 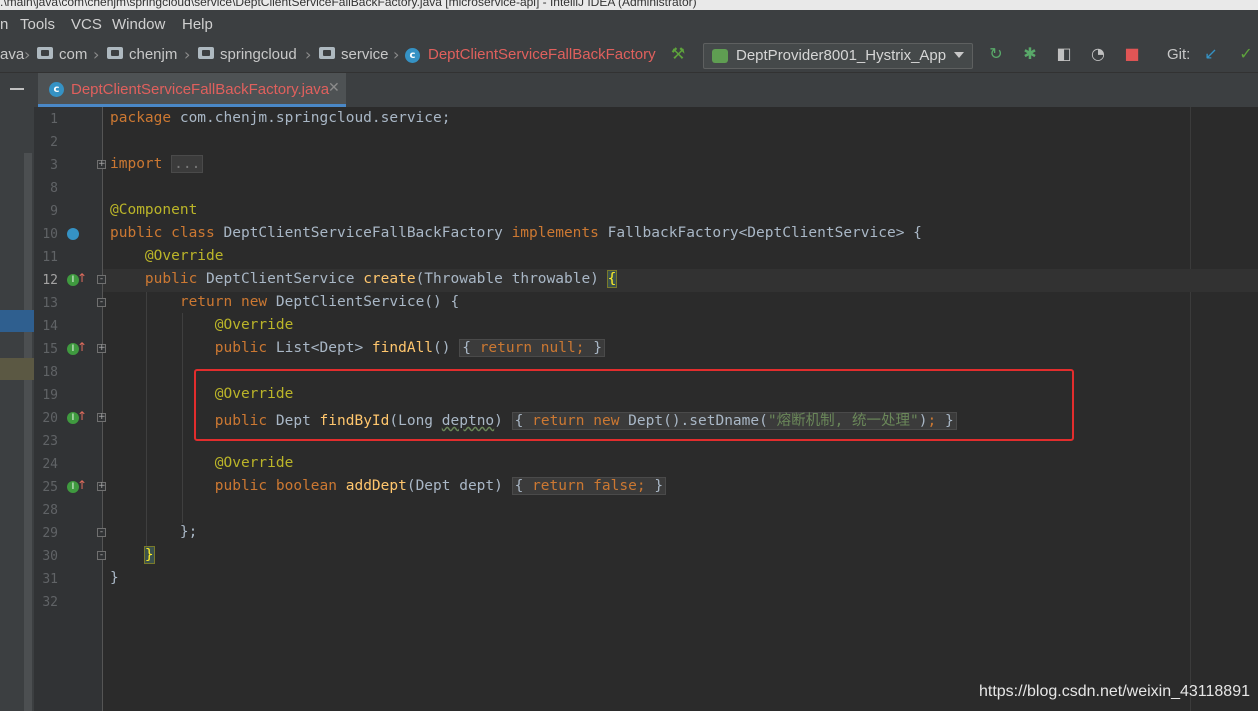 What do you see at coordinates (629, 602) in the screenshot?
I see `code-line: 32` at bounding box center [629, 602].